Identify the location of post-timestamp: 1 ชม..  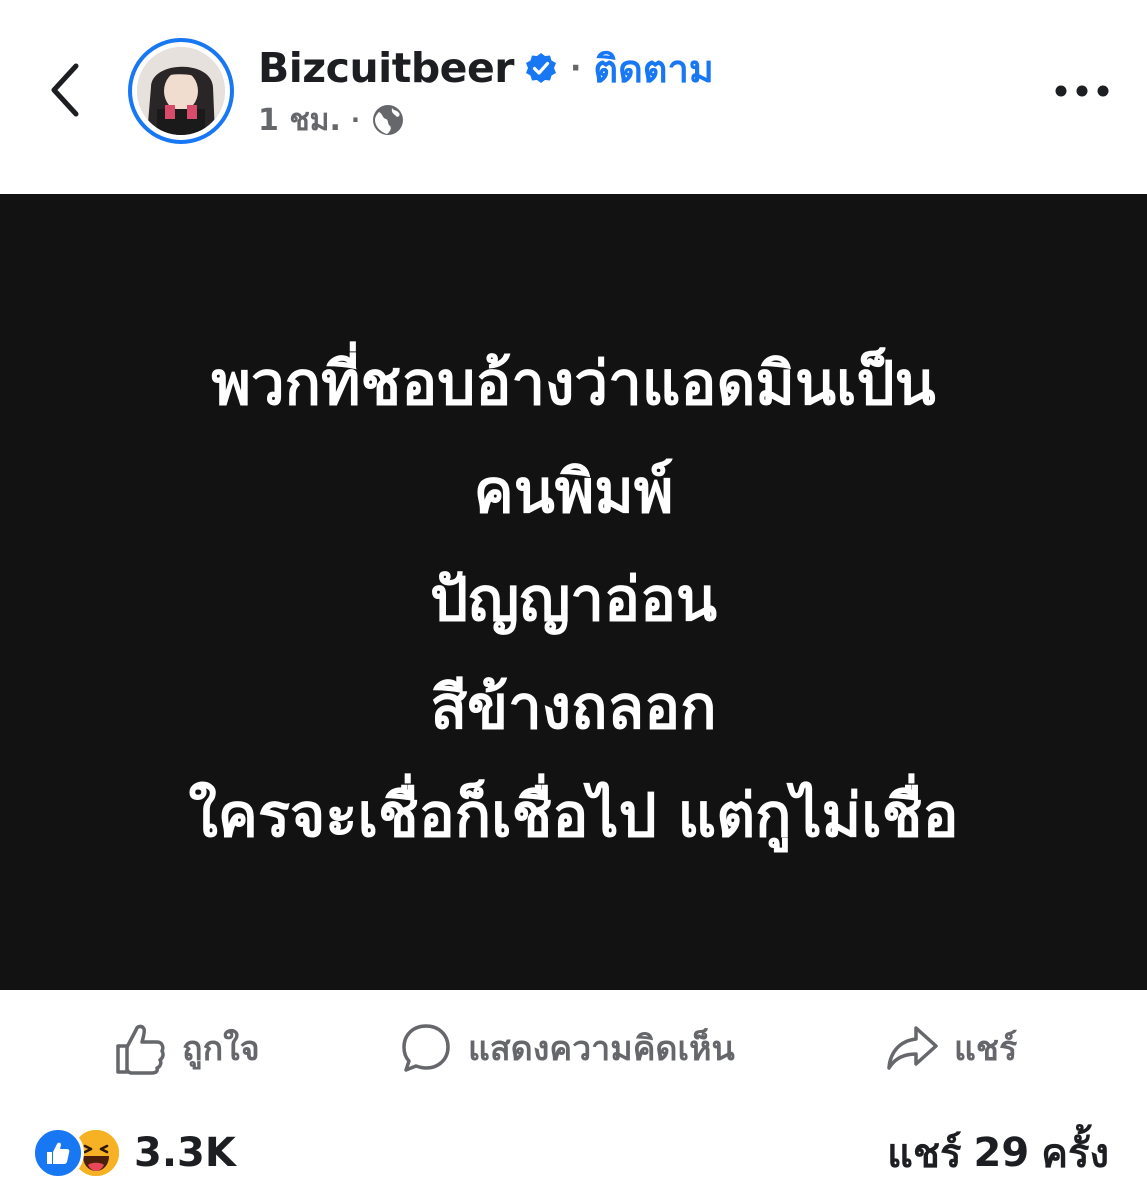
(299, 120).